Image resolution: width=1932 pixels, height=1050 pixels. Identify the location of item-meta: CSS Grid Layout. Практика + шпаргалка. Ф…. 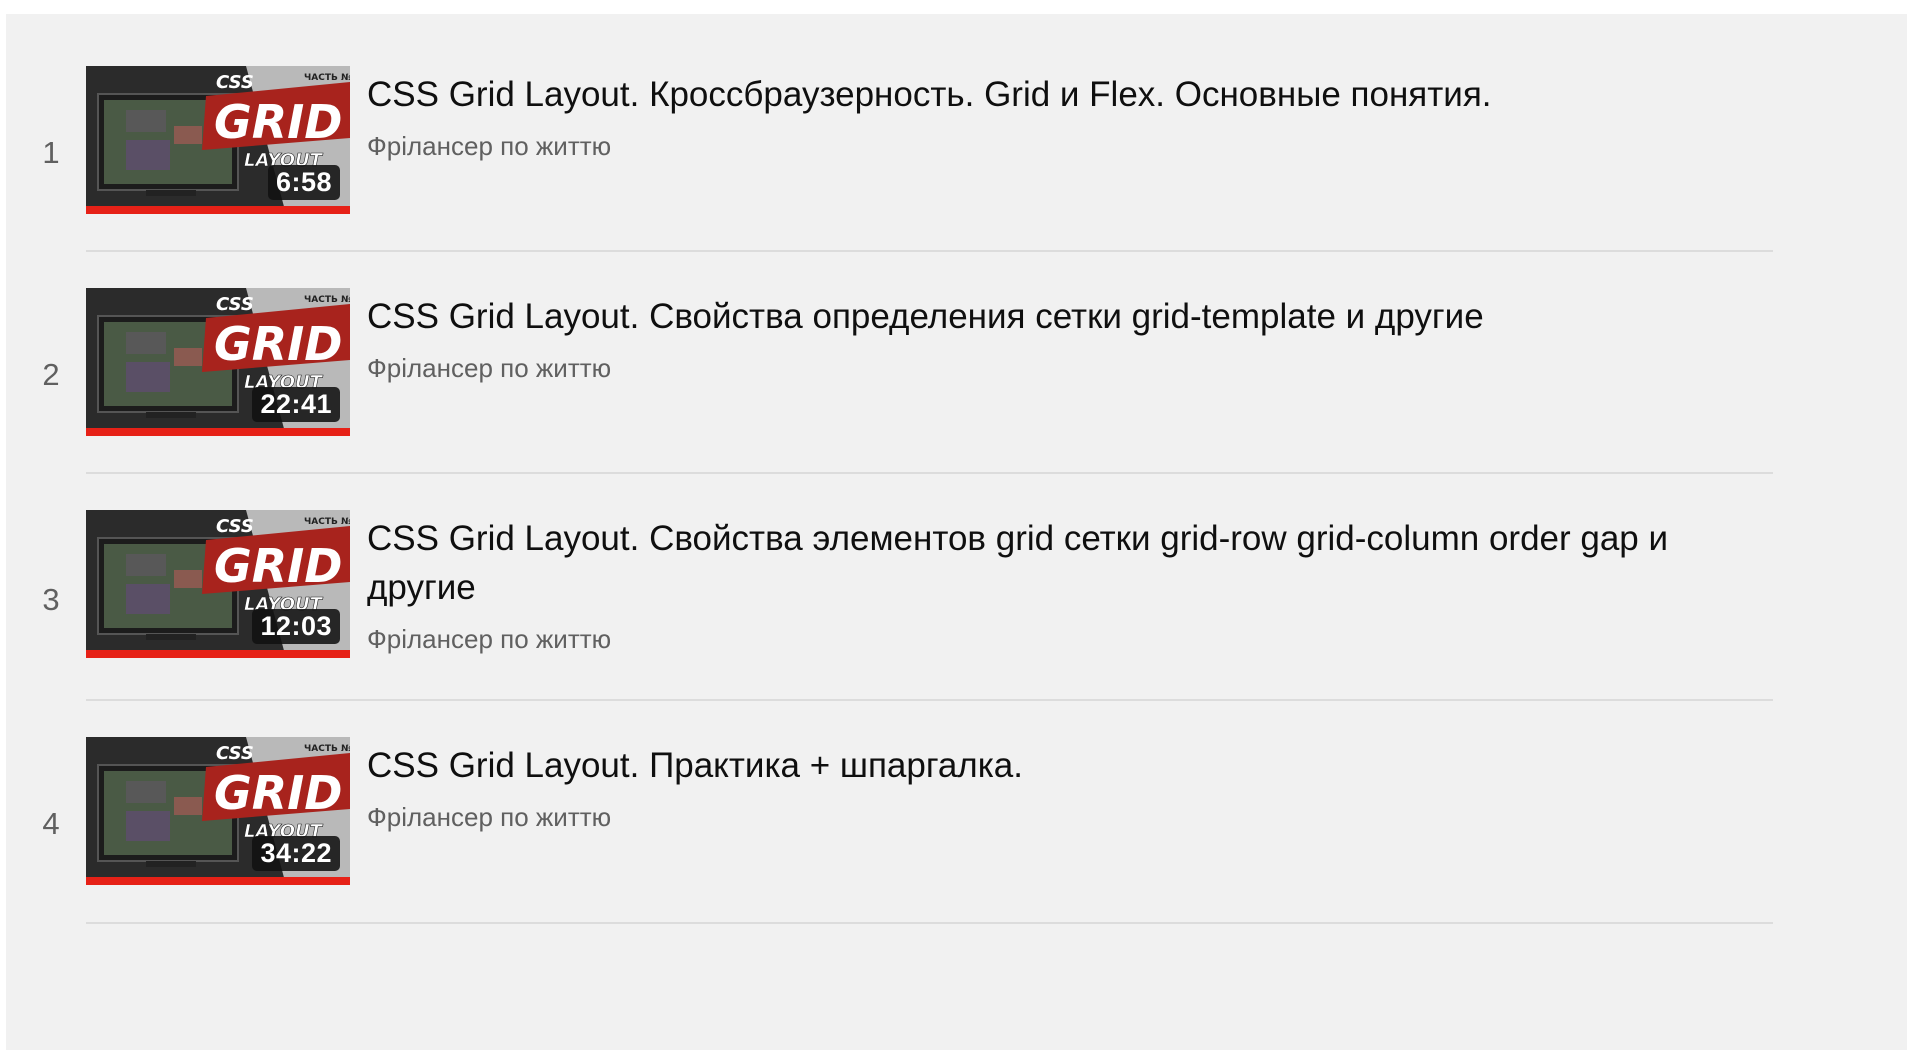
(1067, 787).